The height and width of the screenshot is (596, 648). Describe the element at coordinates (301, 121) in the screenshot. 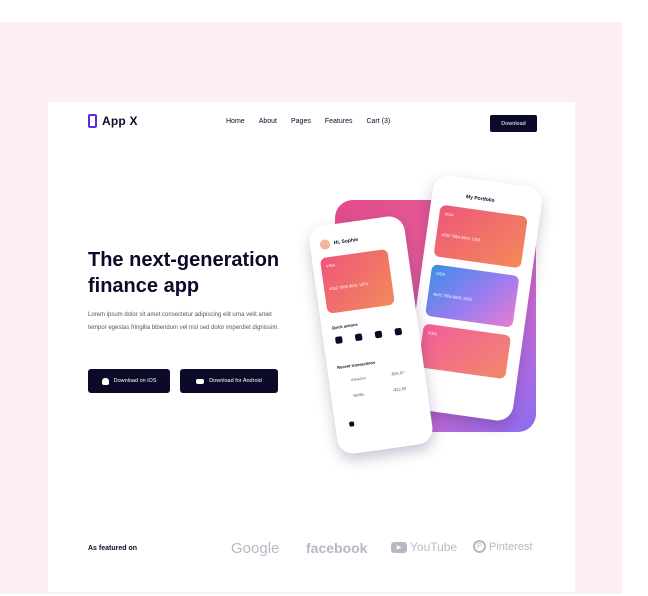

I see `nav-pages: Pages` at that location.